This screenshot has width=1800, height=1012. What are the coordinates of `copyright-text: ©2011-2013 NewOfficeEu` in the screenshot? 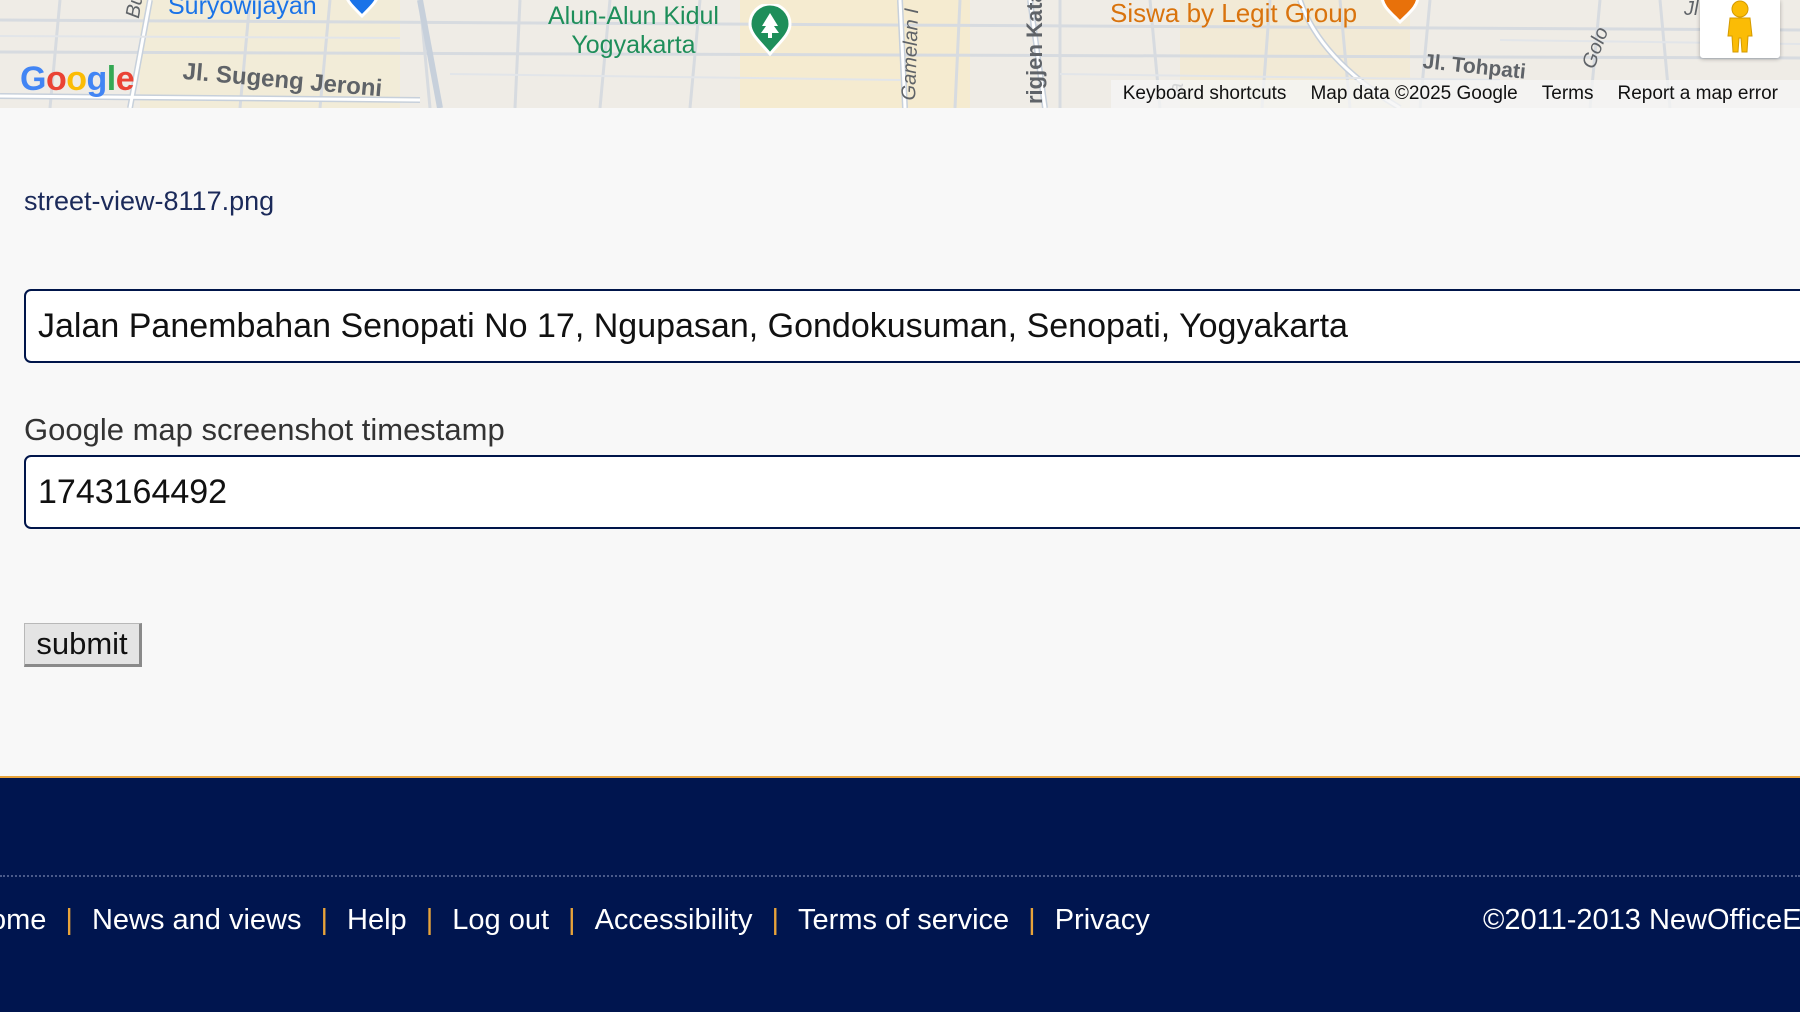 It's located at (1641, 920).